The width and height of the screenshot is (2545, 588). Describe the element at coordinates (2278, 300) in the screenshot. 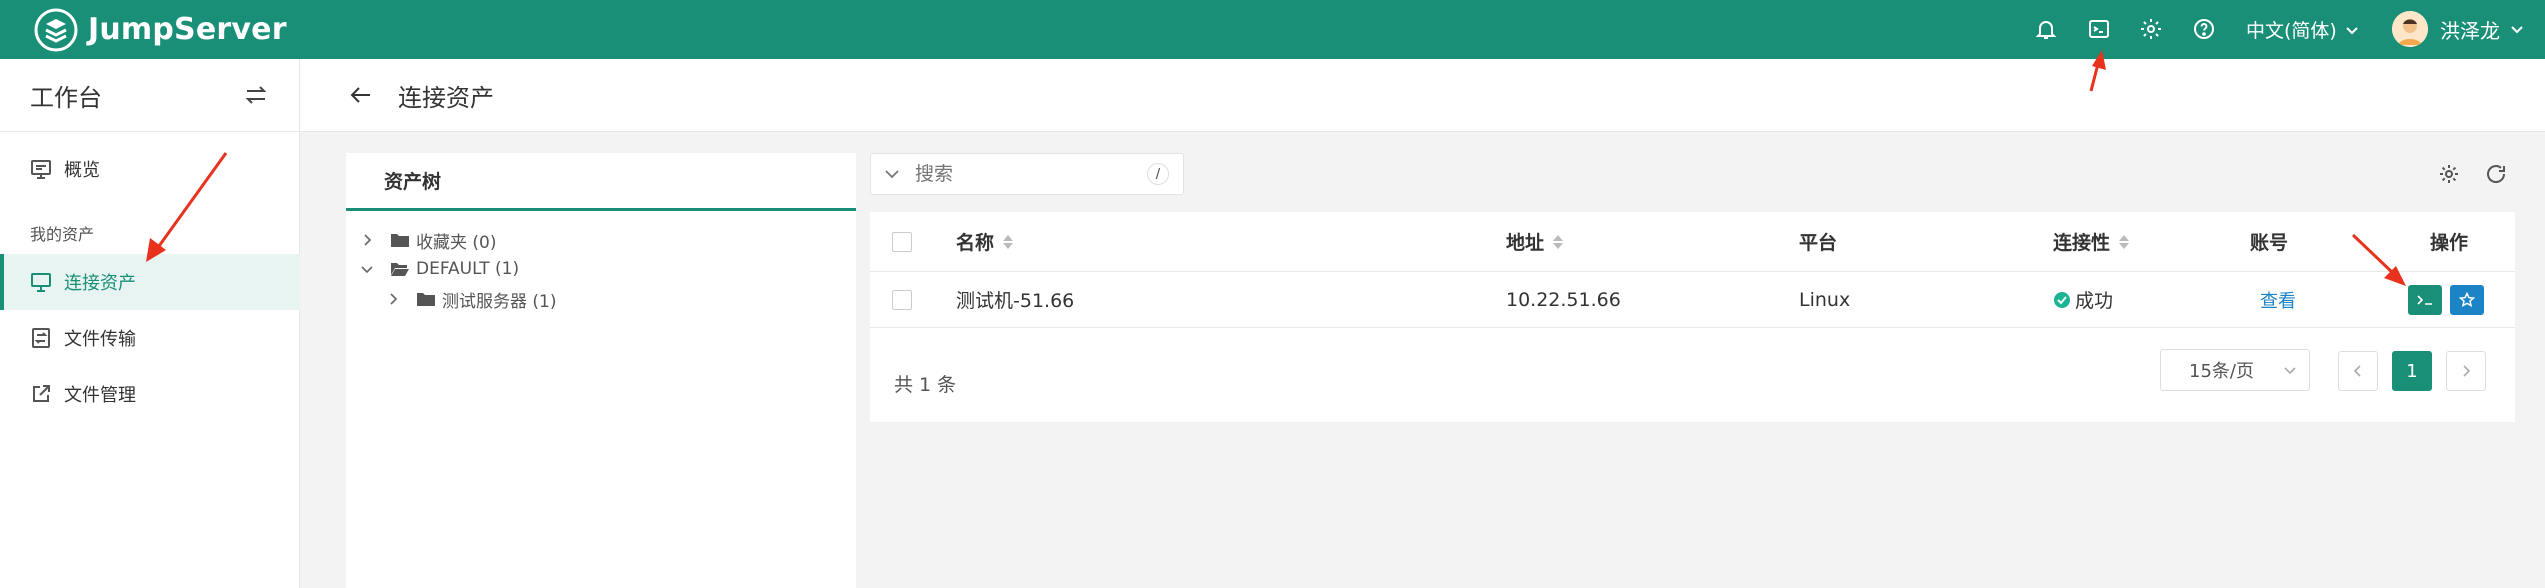

I see `view-accounts-link: 查看` at that location.